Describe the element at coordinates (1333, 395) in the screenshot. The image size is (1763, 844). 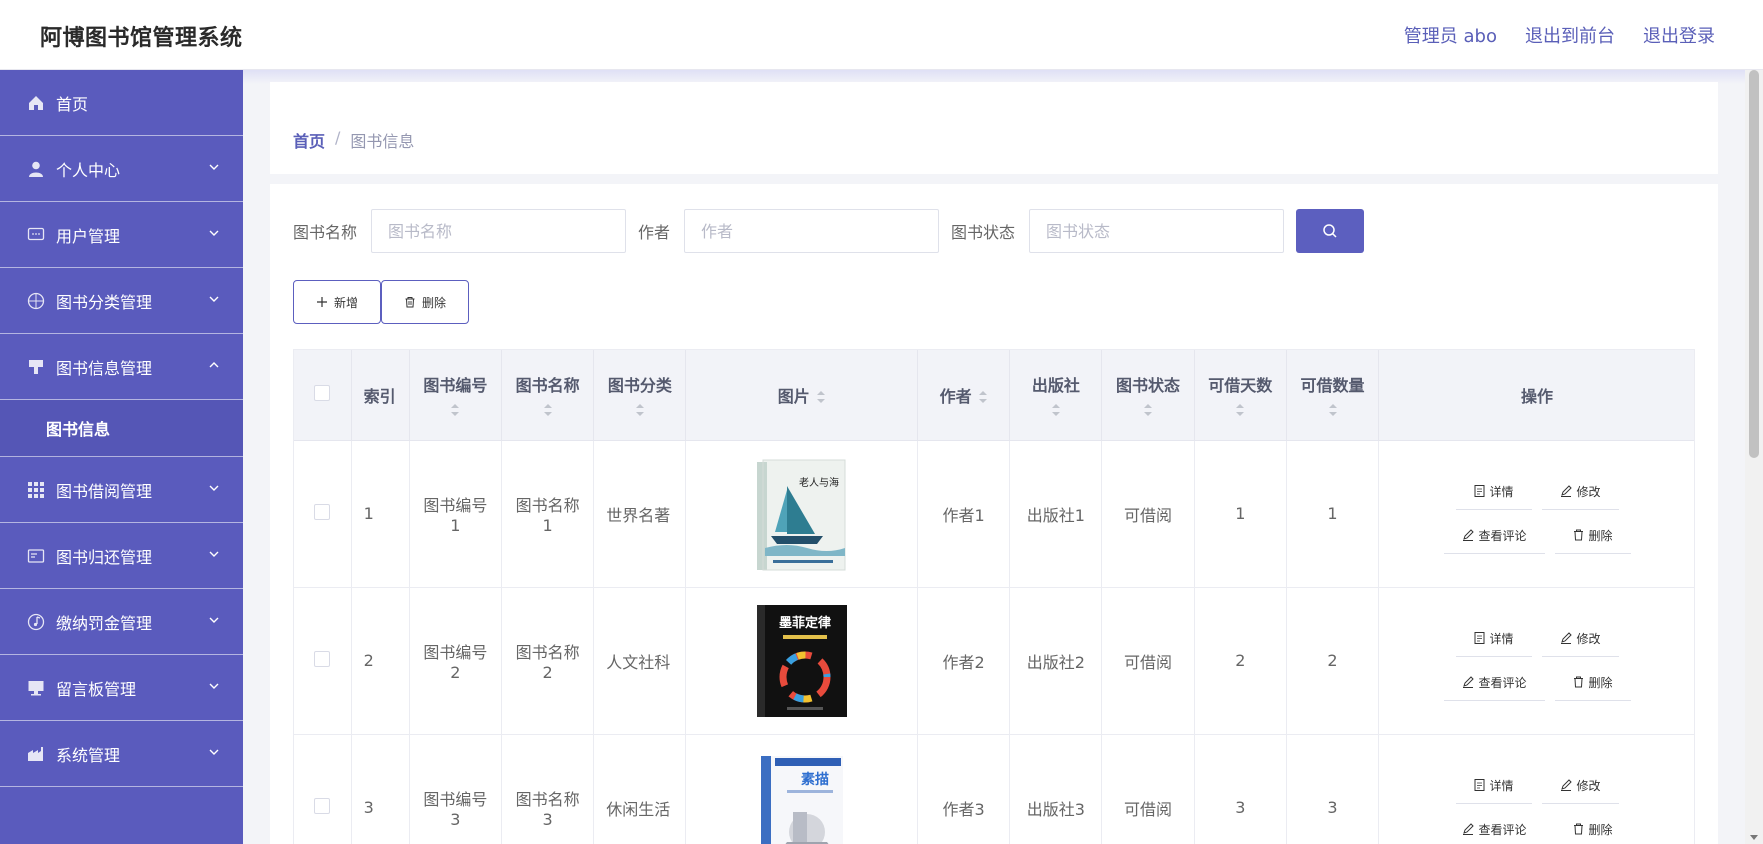
I see `col-qty: 可借数量` at that location.